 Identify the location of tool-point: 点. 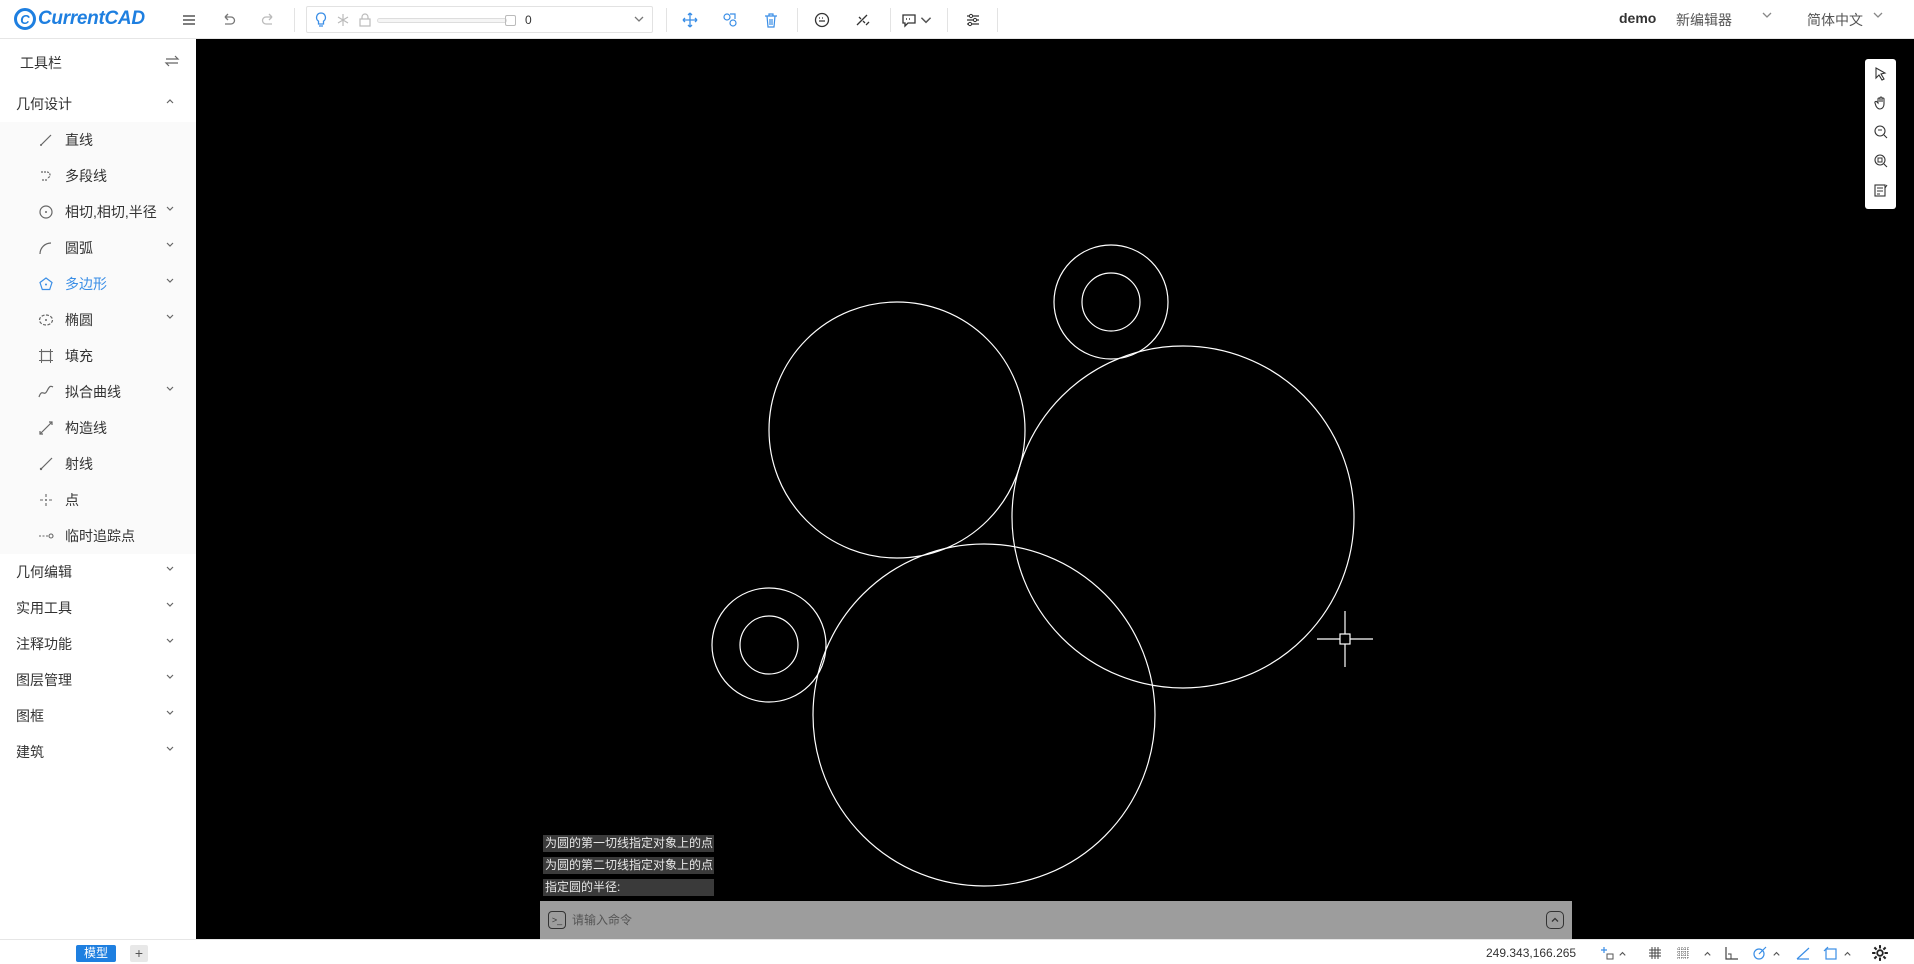
(98, 500).